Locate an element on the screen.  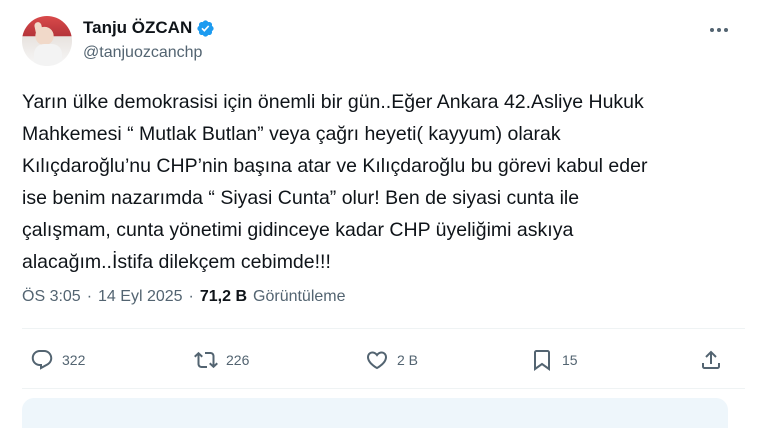
retweet-count: 226 is located at coordinates (238, 360).